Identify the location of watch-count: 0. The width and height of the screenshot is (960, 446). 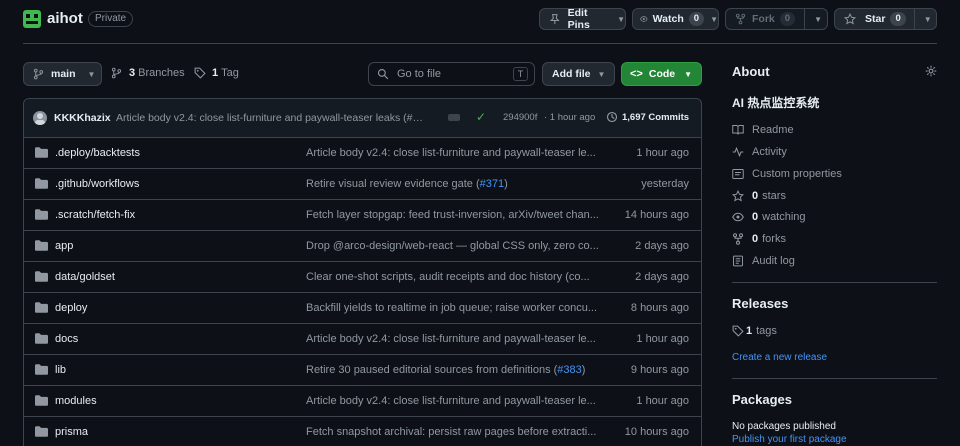
(696, 19).